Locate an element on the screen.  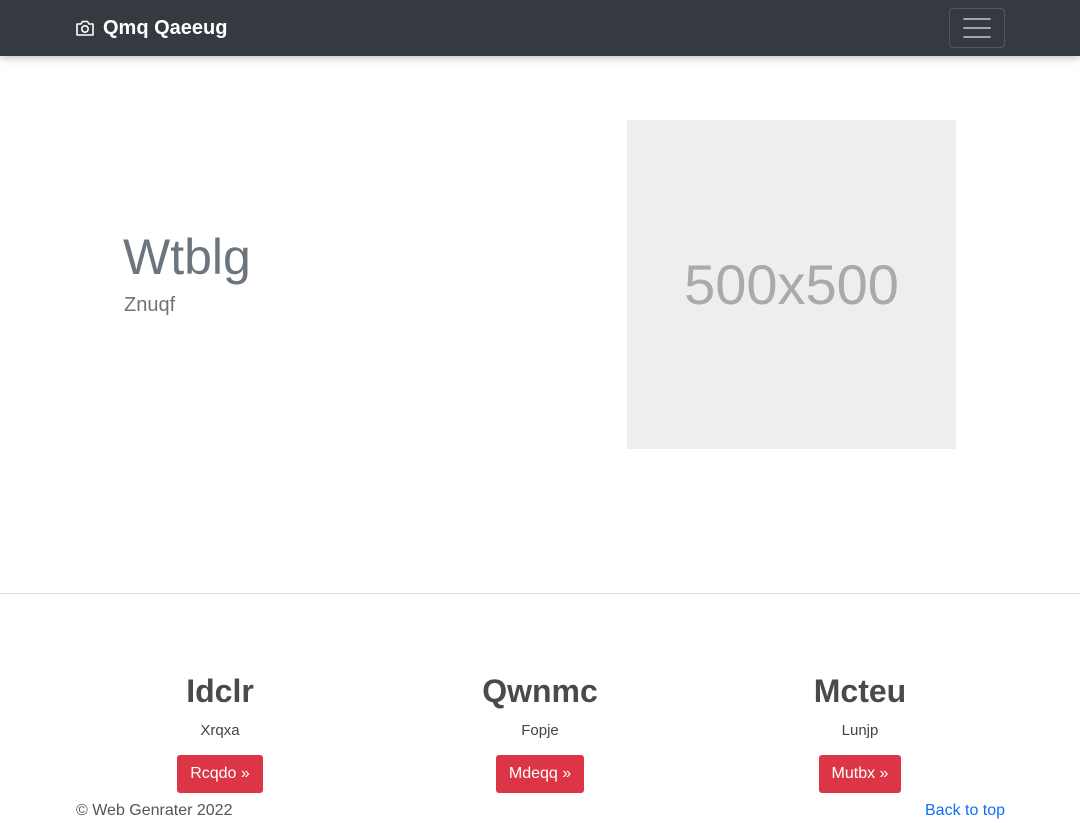
camera-icon is located at coordinates (85, 28).